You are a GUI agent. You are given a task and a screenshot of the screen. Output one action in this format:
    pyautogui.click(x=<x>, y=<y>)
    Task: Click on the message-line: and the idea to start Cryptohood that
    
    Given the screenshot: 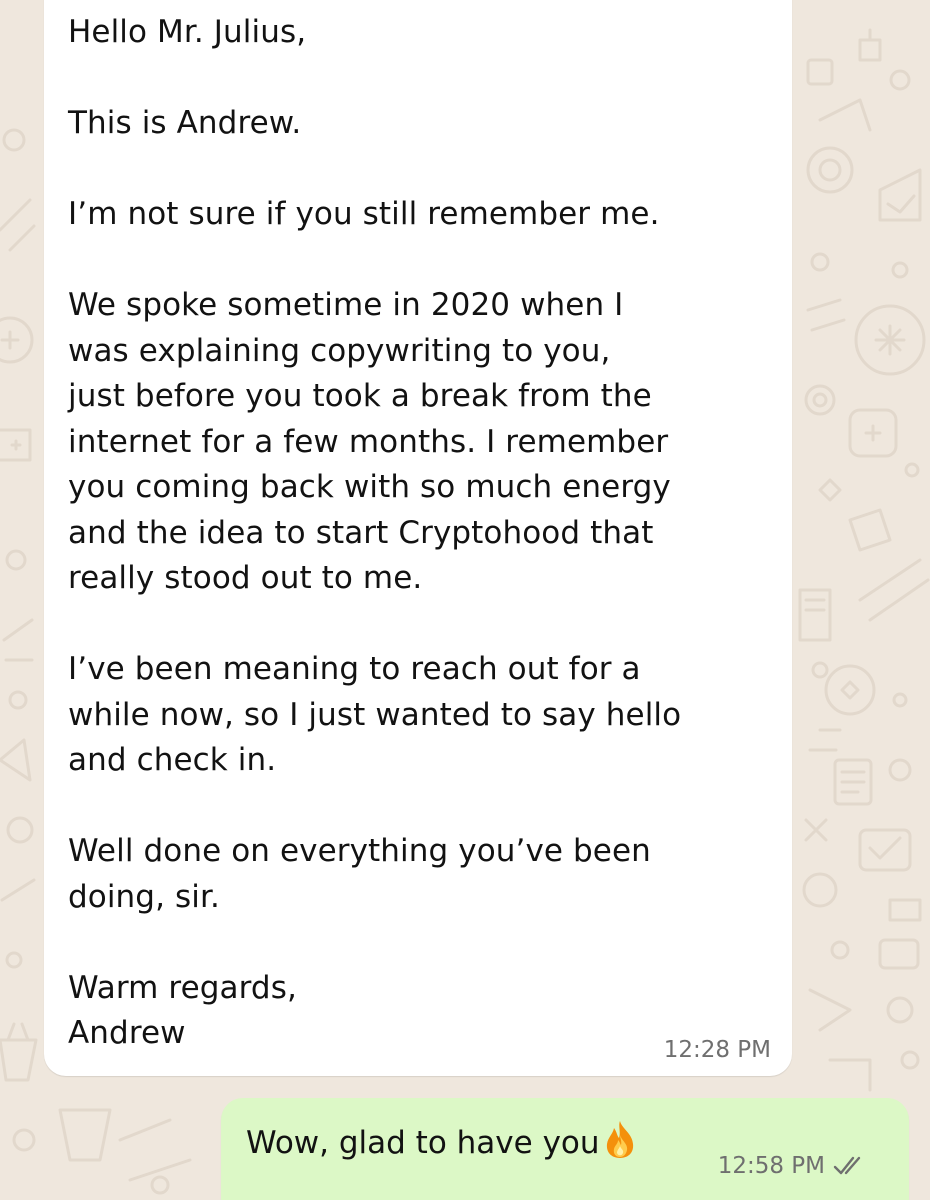 What is the action you would take?
    pyautogui.click(x=361, y=532)
    